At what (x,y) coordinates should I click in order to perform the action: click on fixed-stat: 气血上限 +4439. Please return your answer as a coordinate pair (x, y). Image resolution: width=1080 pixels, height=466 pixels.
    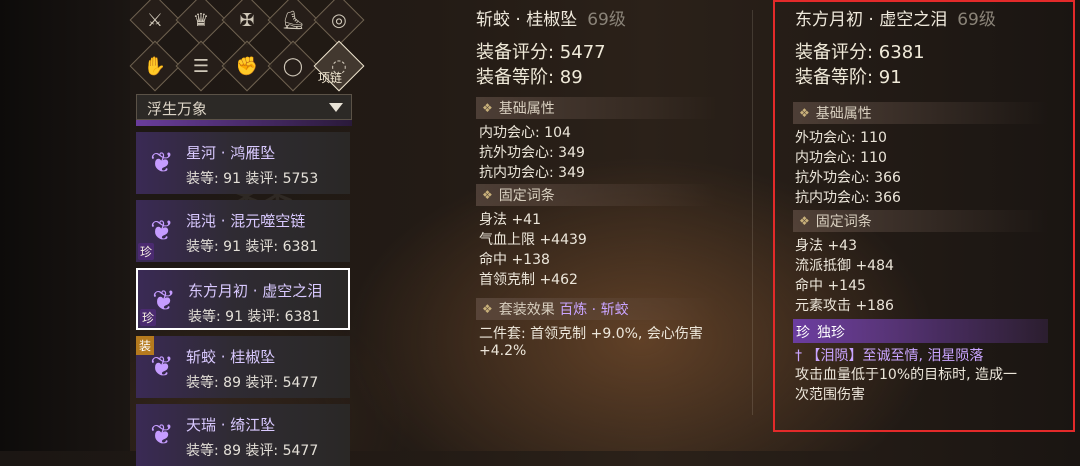
    Looking at the image, I should click on (533, 240).